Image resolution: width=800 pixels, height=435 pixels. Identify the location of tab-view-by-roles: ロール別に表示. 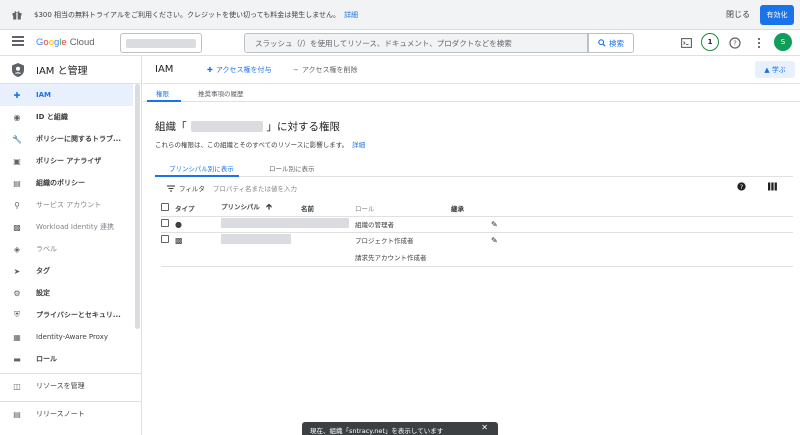
(292, 168).